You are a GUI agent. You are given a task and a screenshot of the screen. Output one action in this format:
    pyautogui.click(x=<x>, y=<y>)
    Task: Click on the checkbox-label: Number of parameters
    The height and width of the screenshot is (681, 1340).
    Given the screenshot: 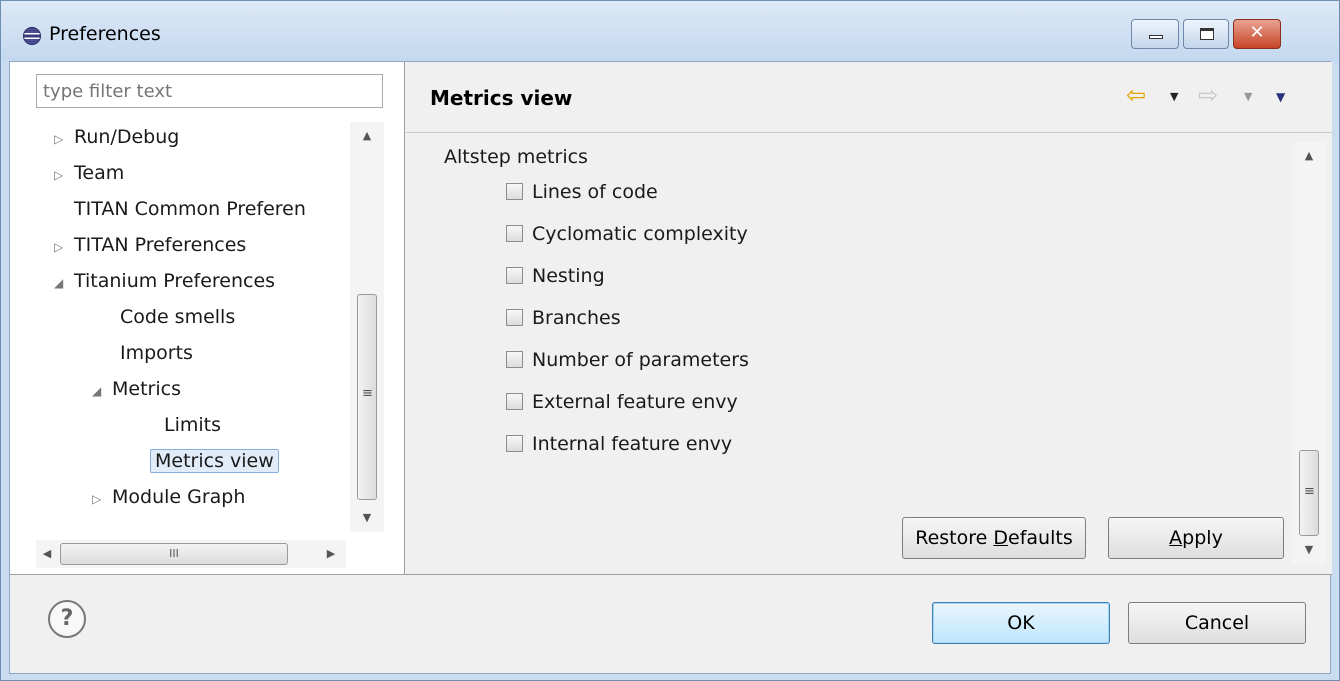 What is the action you would take?
    pyautogui.click(x=640, y=360)
    